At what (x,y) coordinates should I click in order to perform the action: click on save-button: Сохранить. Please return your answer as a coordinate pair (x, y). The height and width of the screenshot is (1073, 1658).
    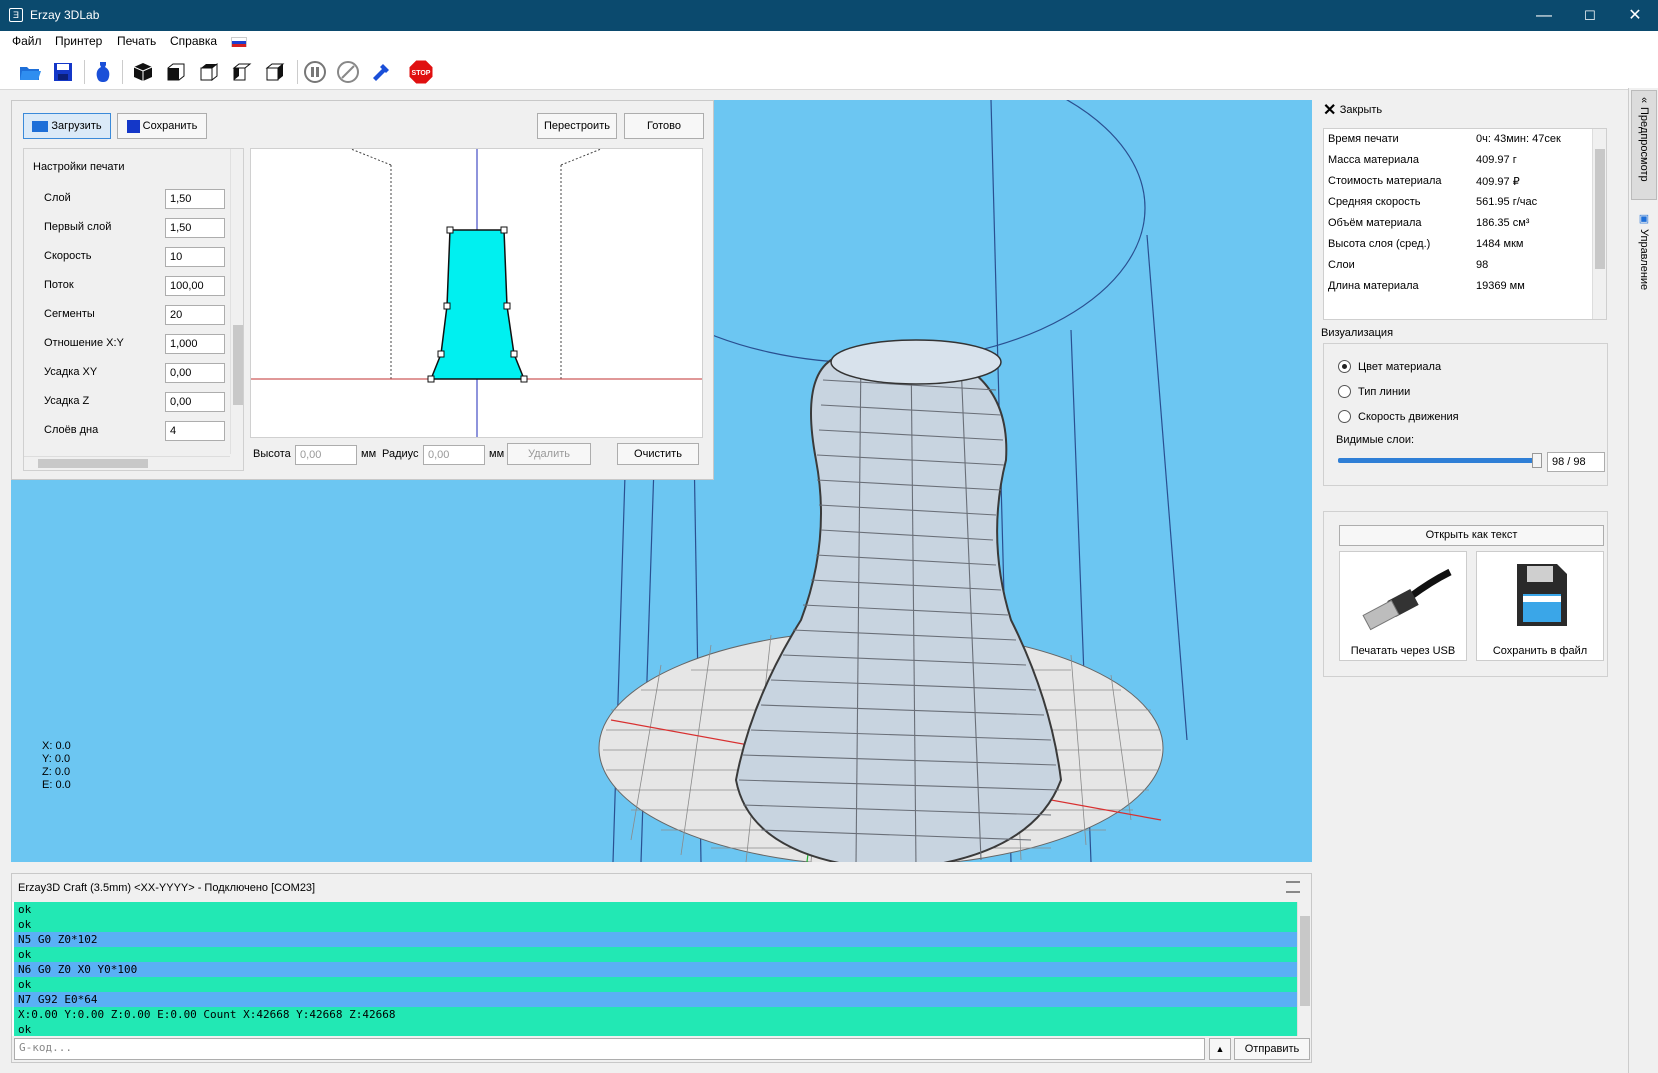
    Looking at the image, I should click on (162, 126).